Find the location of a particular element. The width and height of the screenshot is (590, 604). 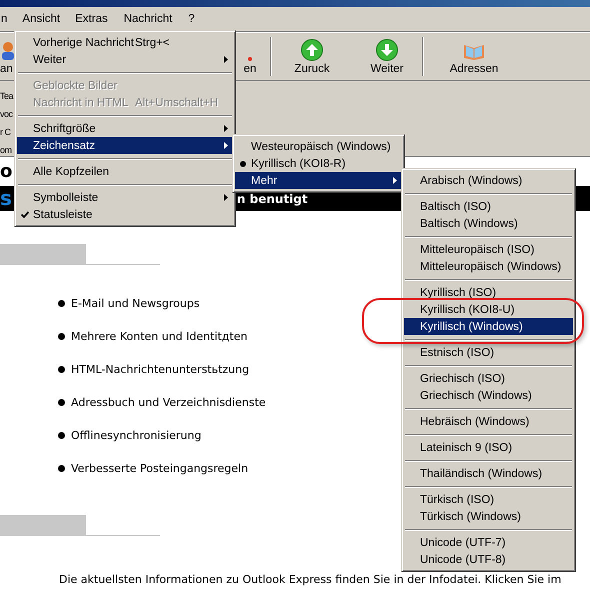

folder-label: Tea is located at coordinates (7, 96).